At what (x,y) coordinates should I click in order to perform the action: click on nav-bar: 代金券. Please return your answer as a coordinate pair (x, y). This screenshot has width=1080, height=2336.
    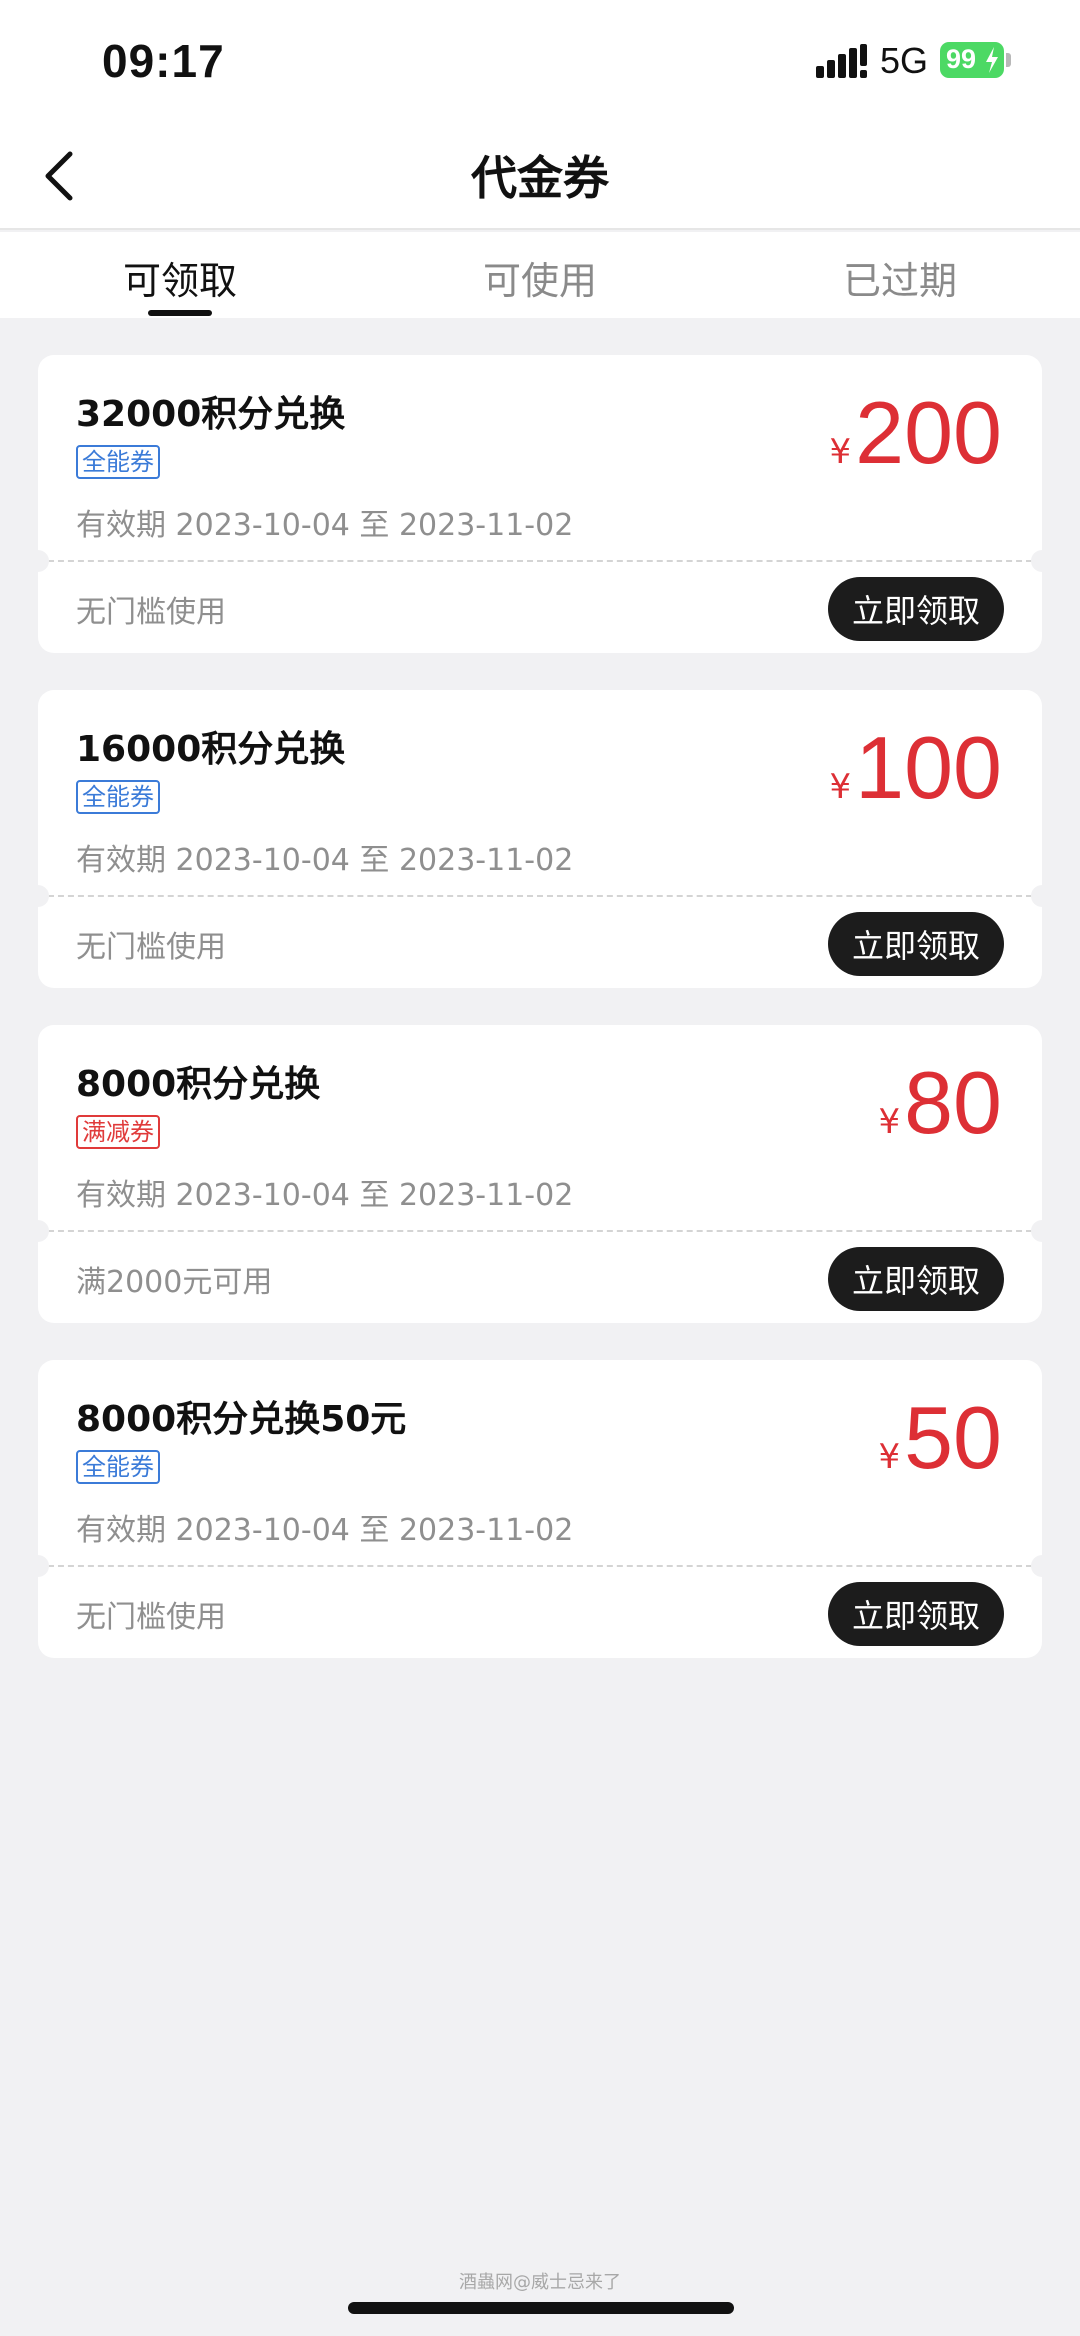
    Looking at the image, I should click on (540, 175).